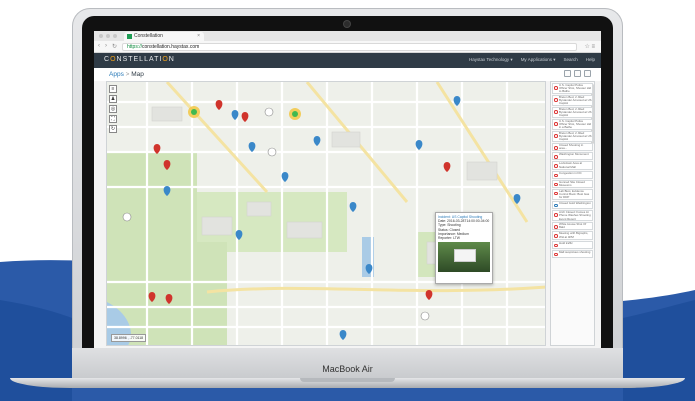 The width and height of the screenshot is (695, 401). I want to click on camera-icon, so click(347, 24).